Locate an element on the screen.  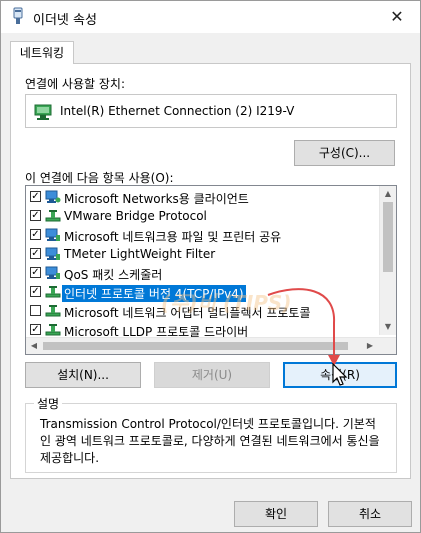
mouse-pointer-icon is located at coordinates (340, 374).